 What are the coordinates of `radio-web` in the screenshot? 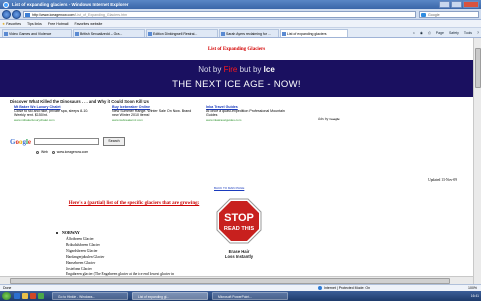 It's located at (37, 152).